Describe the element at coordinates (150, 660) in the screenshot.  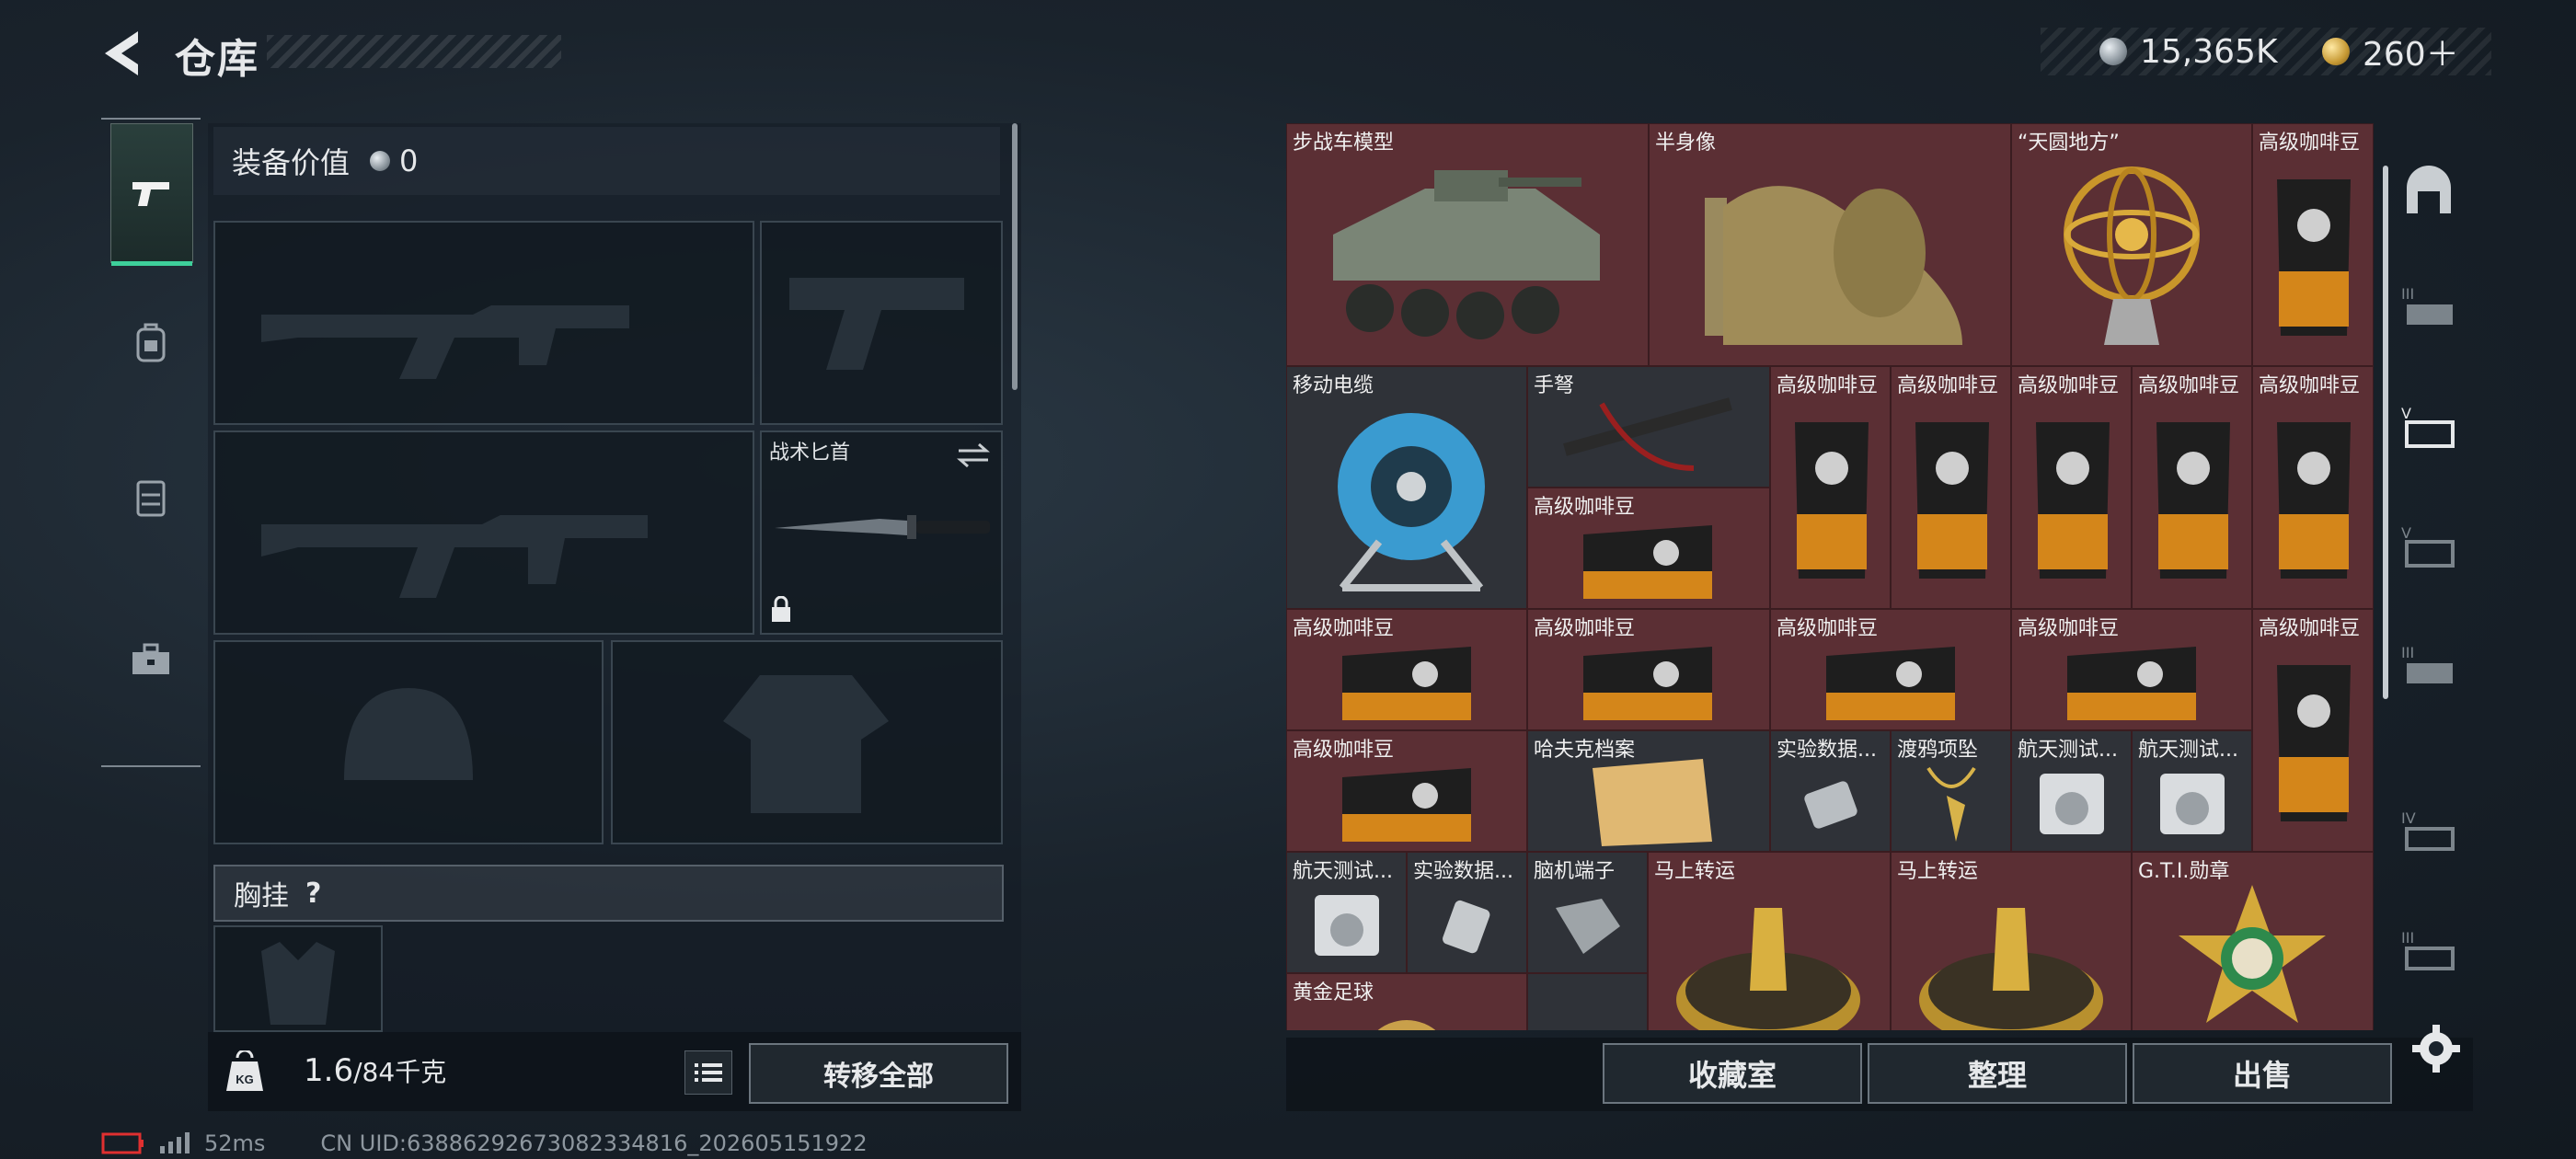
I see `tab-toolbox` at that location.